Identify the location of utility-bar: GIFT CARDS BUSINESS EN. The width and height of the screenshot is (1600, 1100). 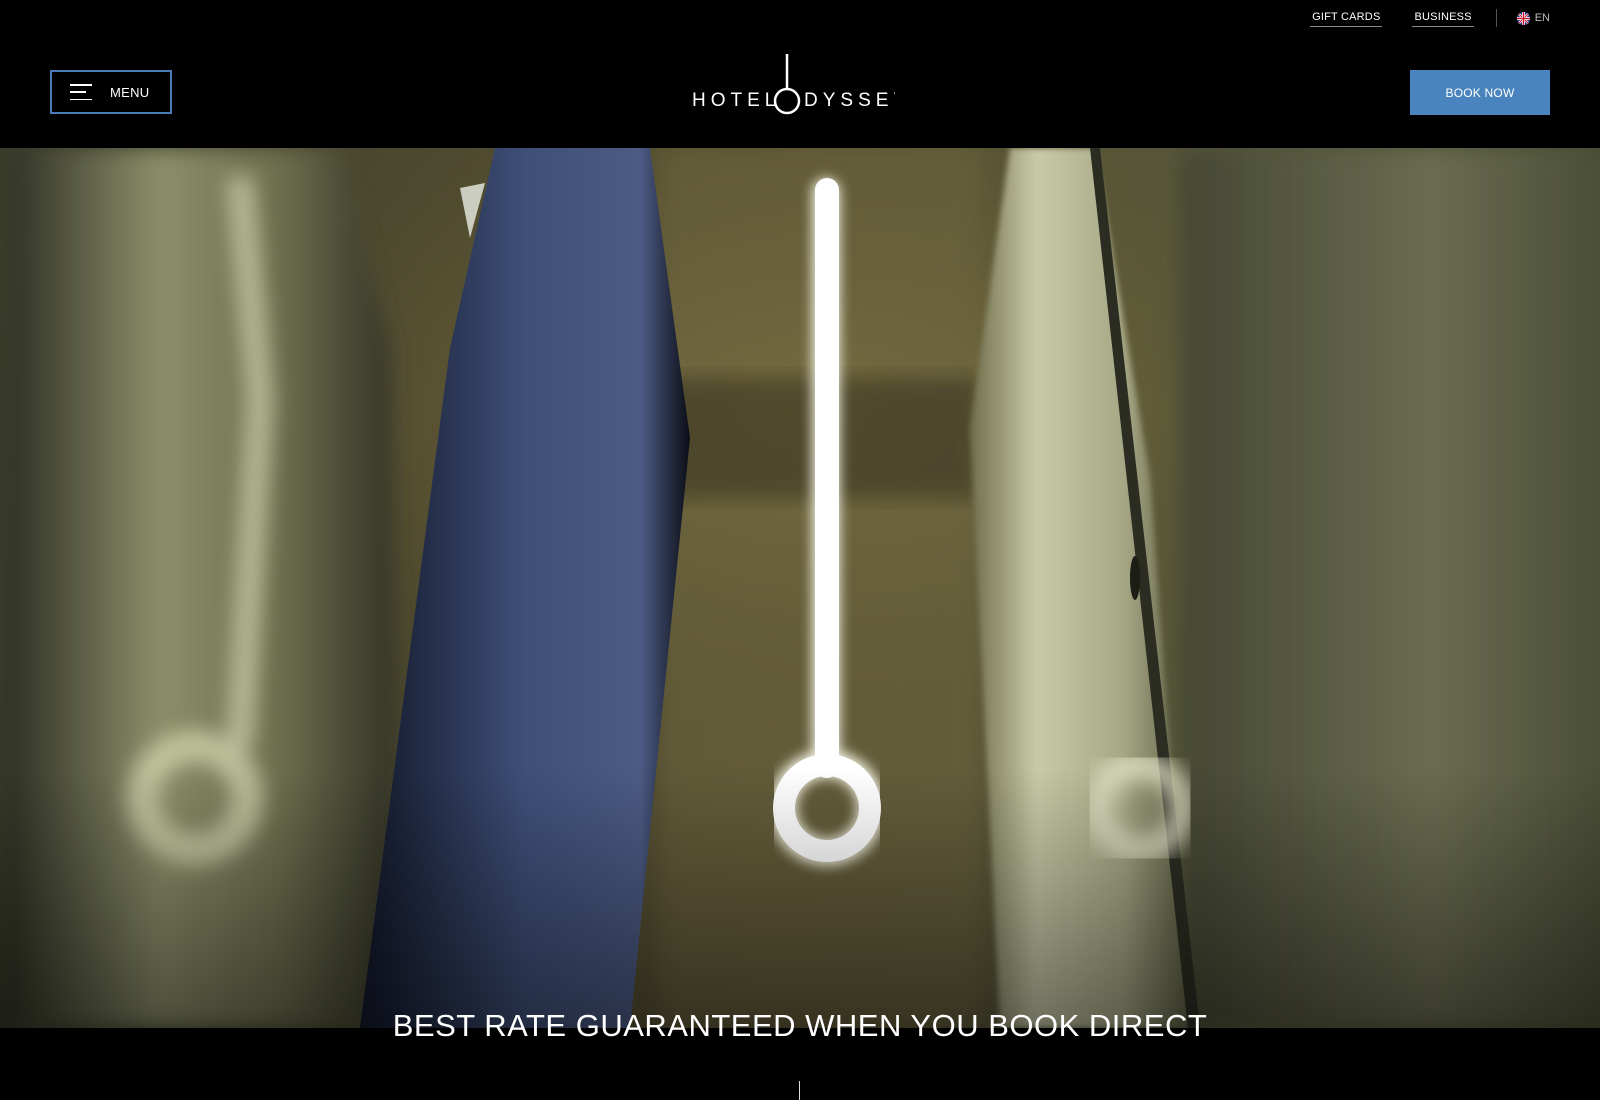
(1440, 18).